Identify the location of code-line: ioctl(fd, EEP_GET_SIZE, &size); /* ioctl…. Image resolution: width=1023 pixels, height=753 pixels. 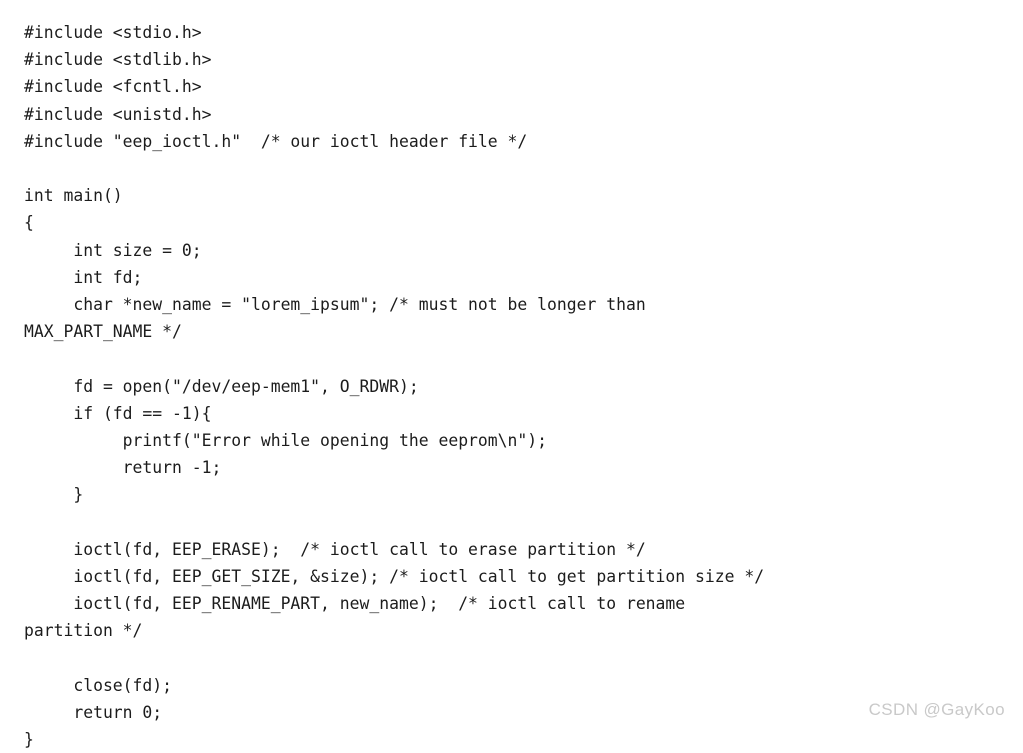
(394, 577).